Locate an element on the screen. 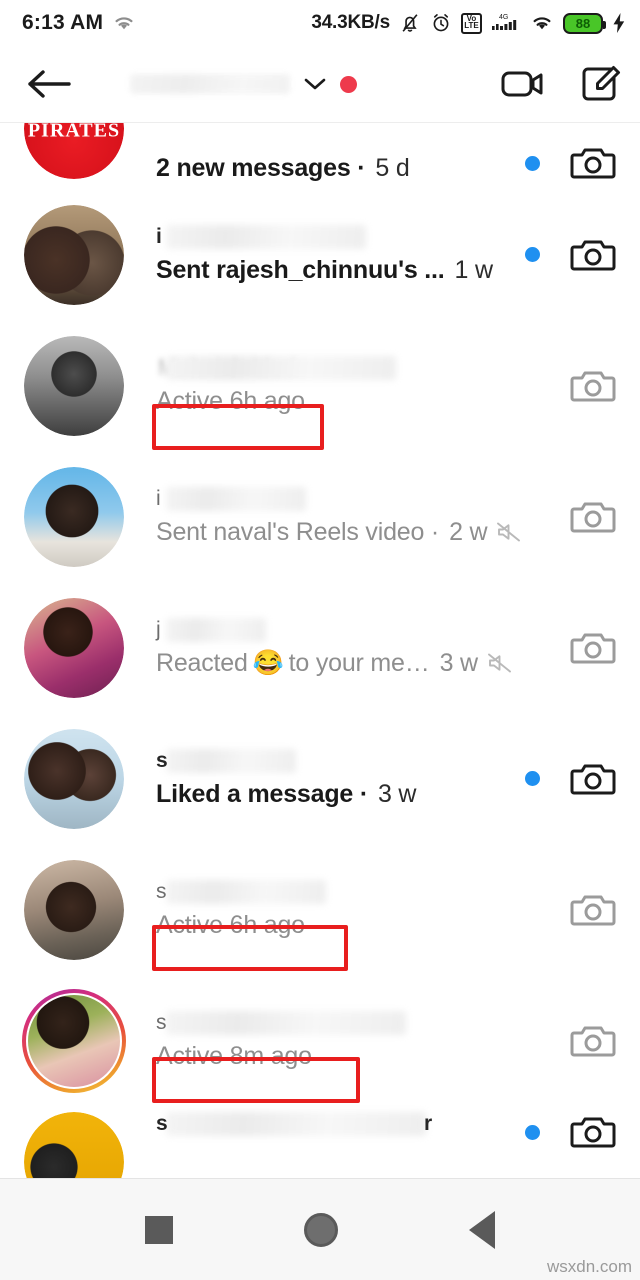  home-button-icon is located at coordinates (320, 1230).